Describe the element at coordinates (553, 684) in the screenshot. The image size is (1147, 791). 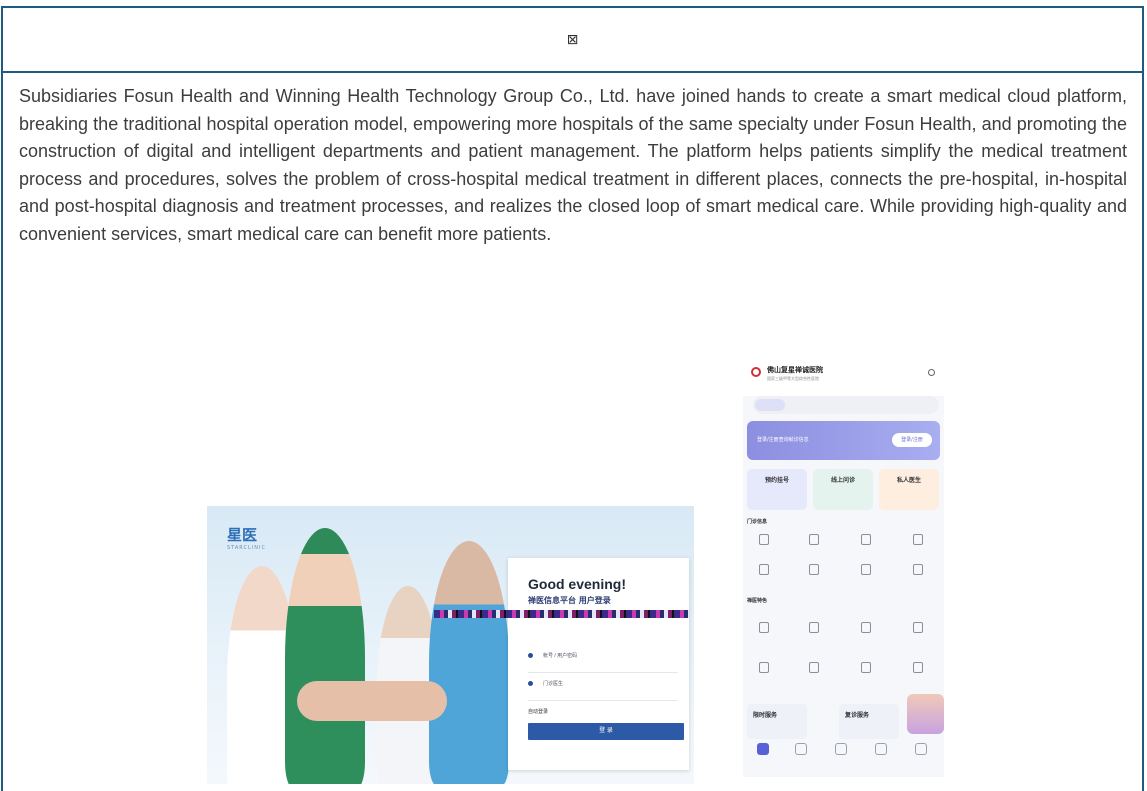
I see `role-field-label: 门诊医生` at that location.